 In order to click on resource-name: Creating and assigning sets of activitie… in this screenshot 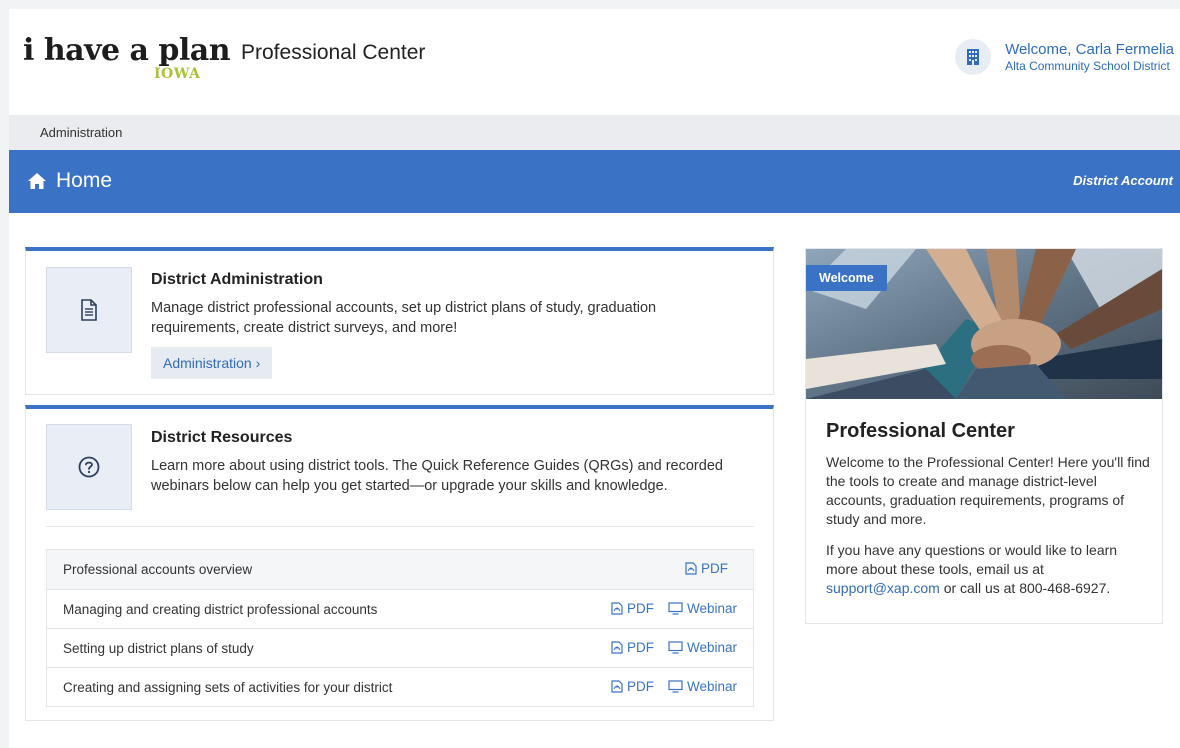, I will do `click(228, 687)`.